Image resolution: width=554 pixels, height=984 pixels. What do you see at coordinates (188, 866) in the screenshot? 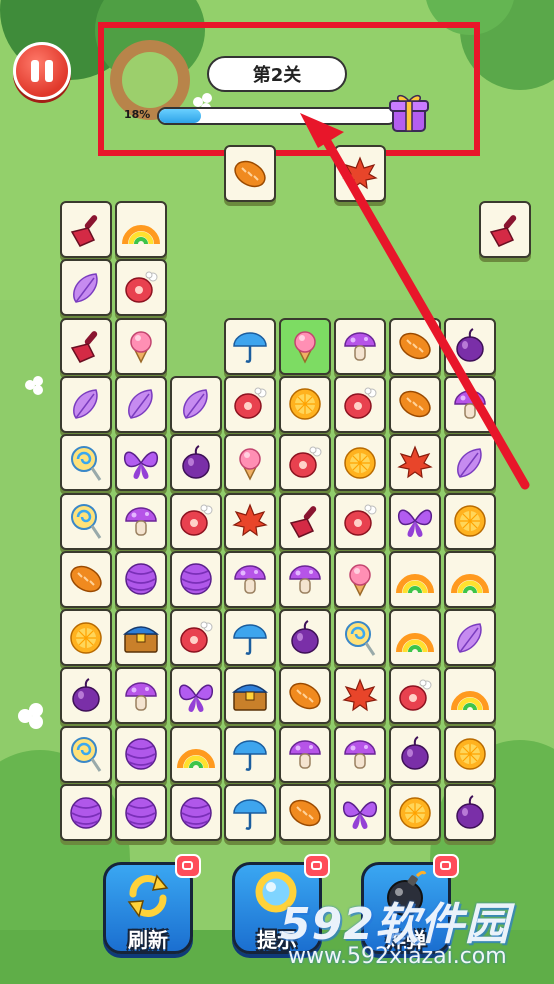
I see `video-ad-icon` at bounding box center [188, 866].